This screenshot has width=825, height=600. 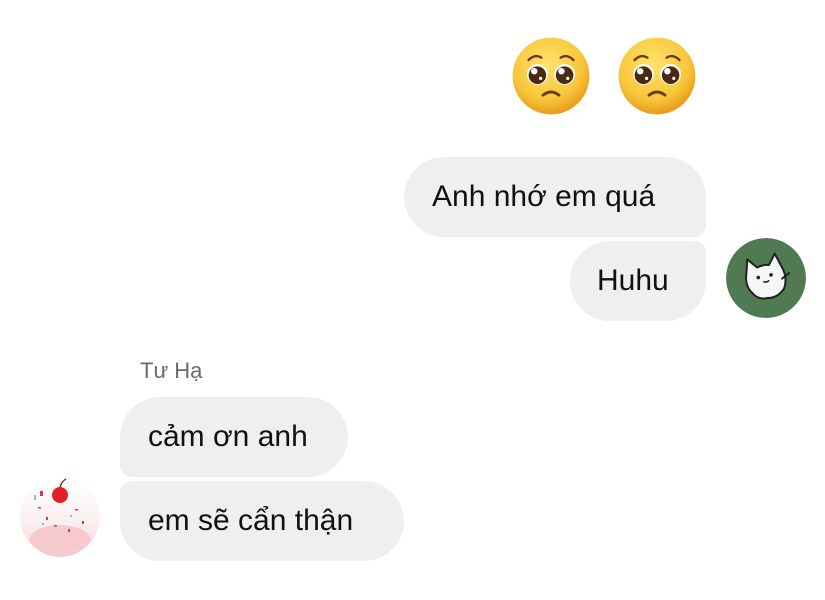 What do you see at coordinates (544, 196) in the screenshot?
I see `message-text: Anh nhớ em quá` at bounding box center [544, 196].